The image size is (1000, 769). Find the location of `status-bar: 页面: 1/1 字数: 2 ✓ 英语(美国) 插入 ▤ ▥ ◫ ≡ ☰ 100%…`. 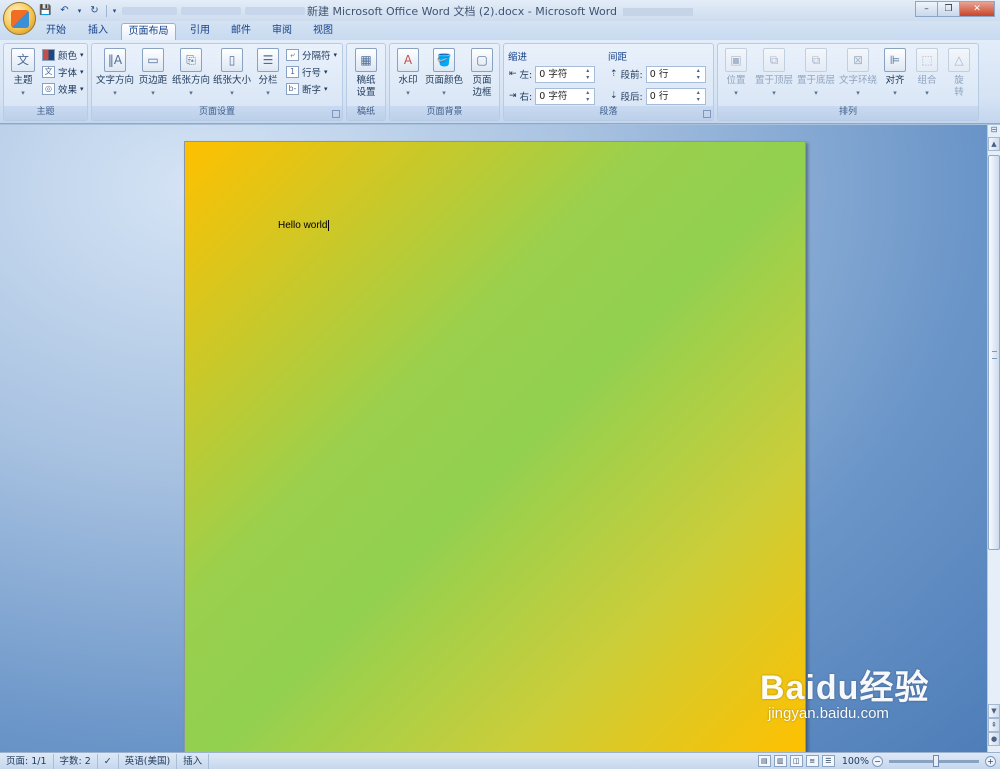

status-bar: 页面: 1/1 字数: 2 ✓ 英语(美国) 插入 ▤ ▥ ◫ ≡ ☰ 100%… is located at coordinates (500, 760).